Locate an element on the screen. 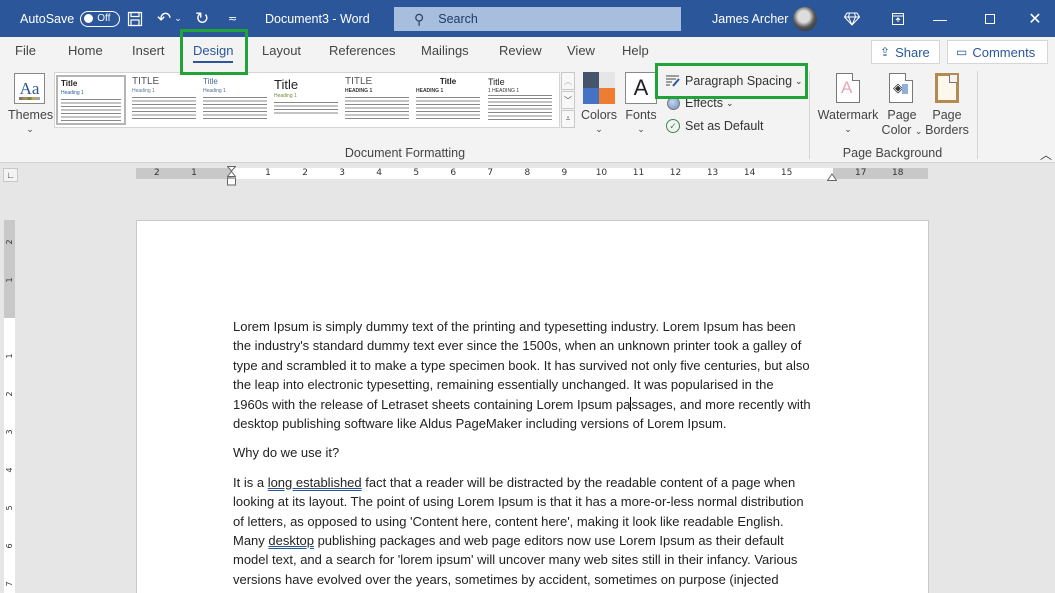  highlight-design-tab is located at coordinates (214, 52).